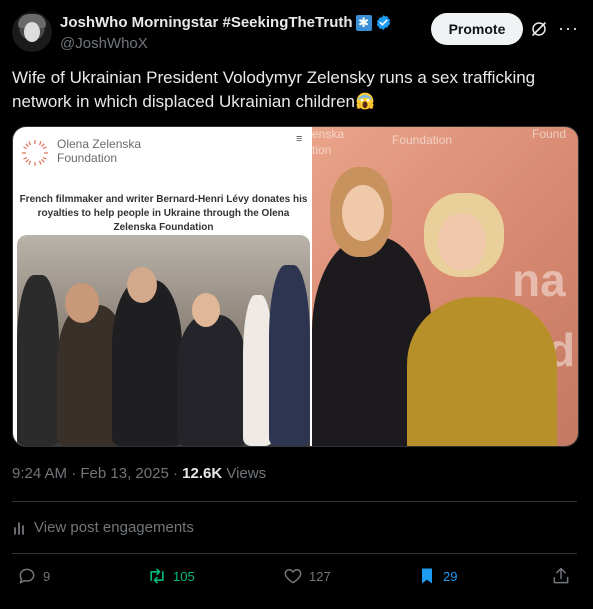  What do you see at coordinates (363, 22) in the screenshot?
I see `snowflake-badge-icon: ✱` at bounding box center [363, 22].